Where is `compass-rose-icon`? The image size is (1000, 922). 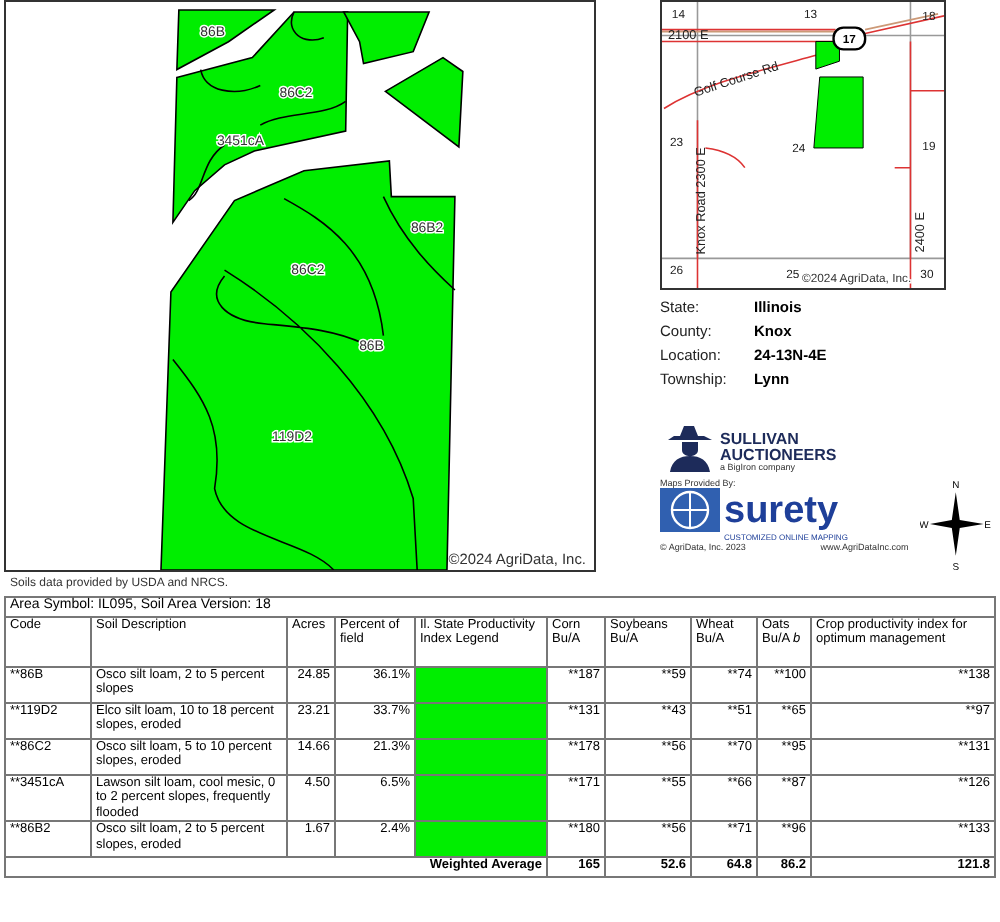 compass-rose-icon is located at coordinates (957, 524).